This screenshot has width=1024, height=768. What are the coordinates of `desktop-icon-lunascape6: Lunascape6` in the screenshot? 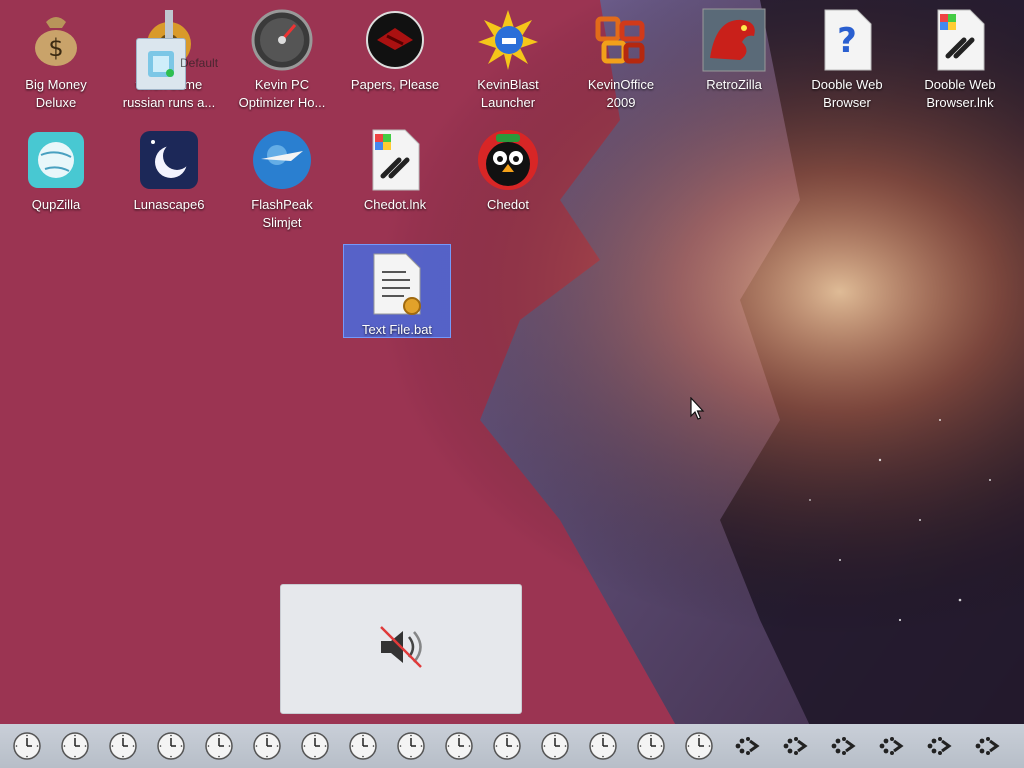 It's located at (169, 167).